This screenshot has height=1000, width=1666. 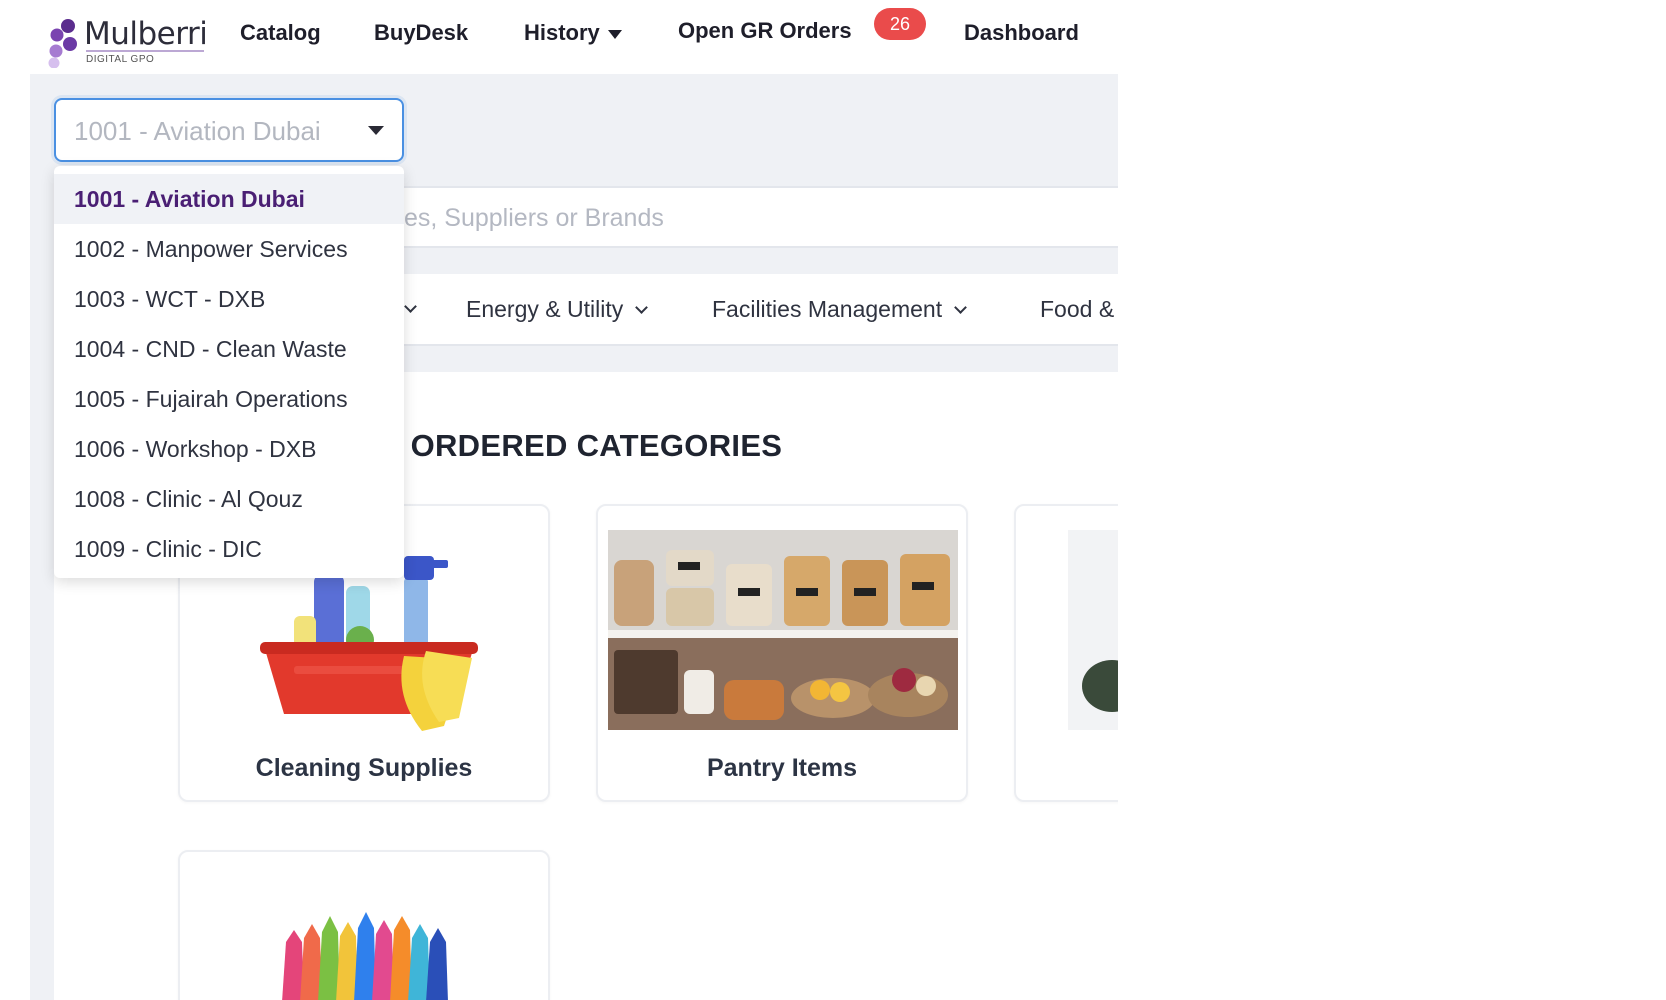 I want to click on partial-card-image-detail, so click(x=1100, y=686).